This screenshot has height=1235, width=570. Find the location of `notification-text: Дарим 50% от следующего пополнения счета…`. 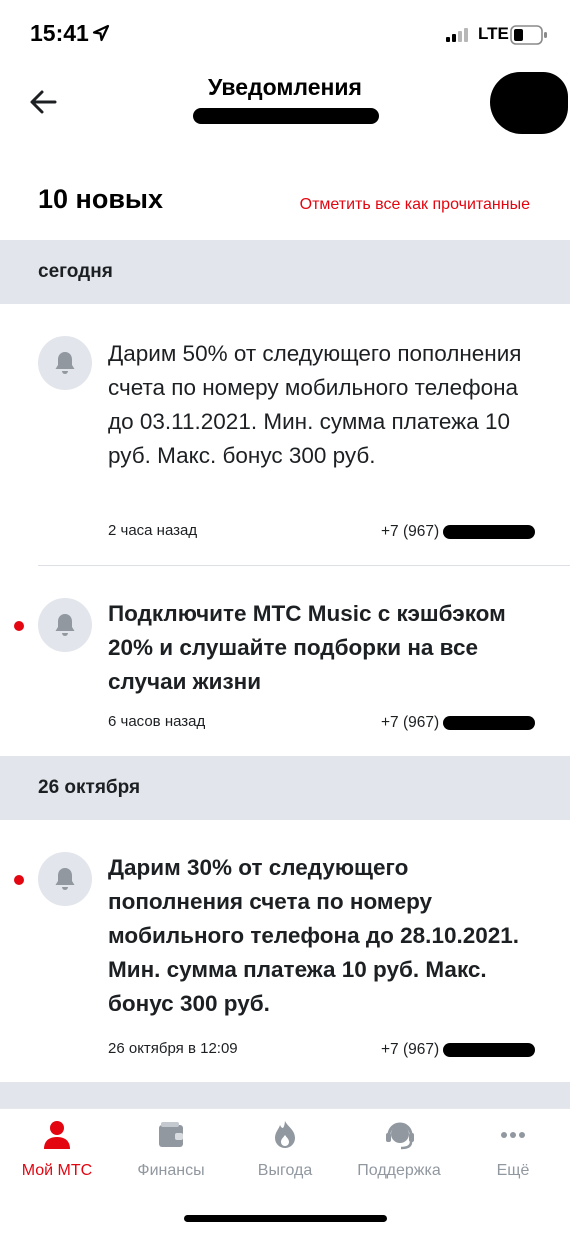

notification-text: Дарим 50% от следующего пополнения счета… is located at coordinates (315, 404).